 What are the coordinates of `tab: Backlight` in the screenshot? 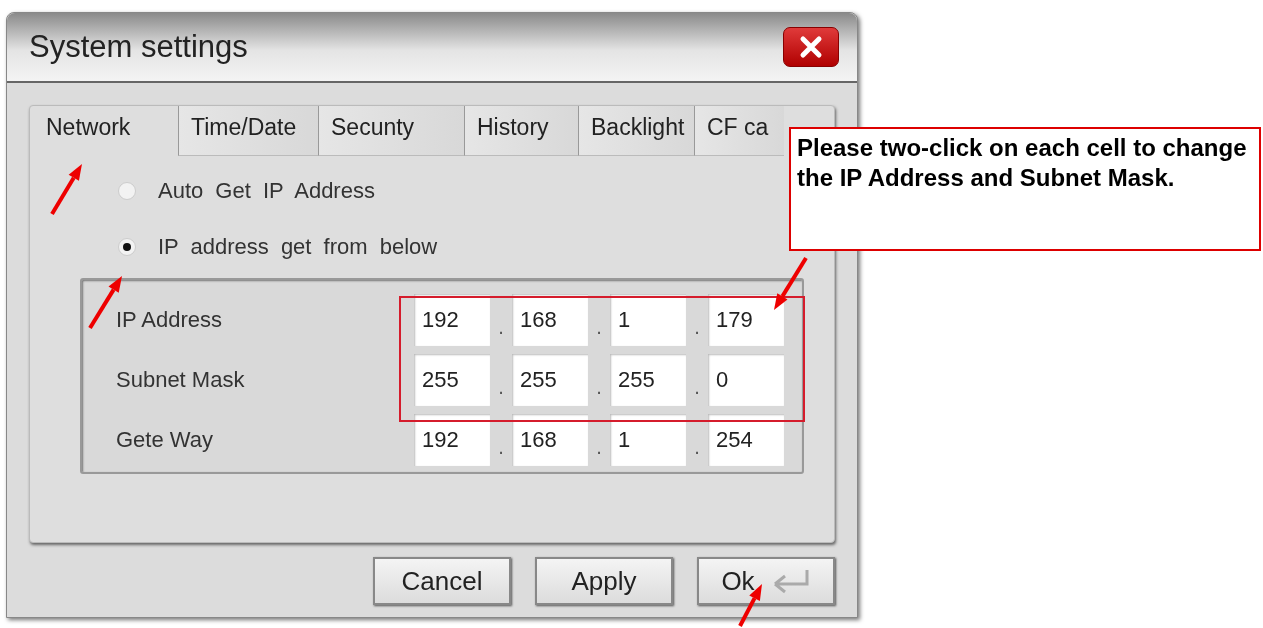 It's located at (636, 131).